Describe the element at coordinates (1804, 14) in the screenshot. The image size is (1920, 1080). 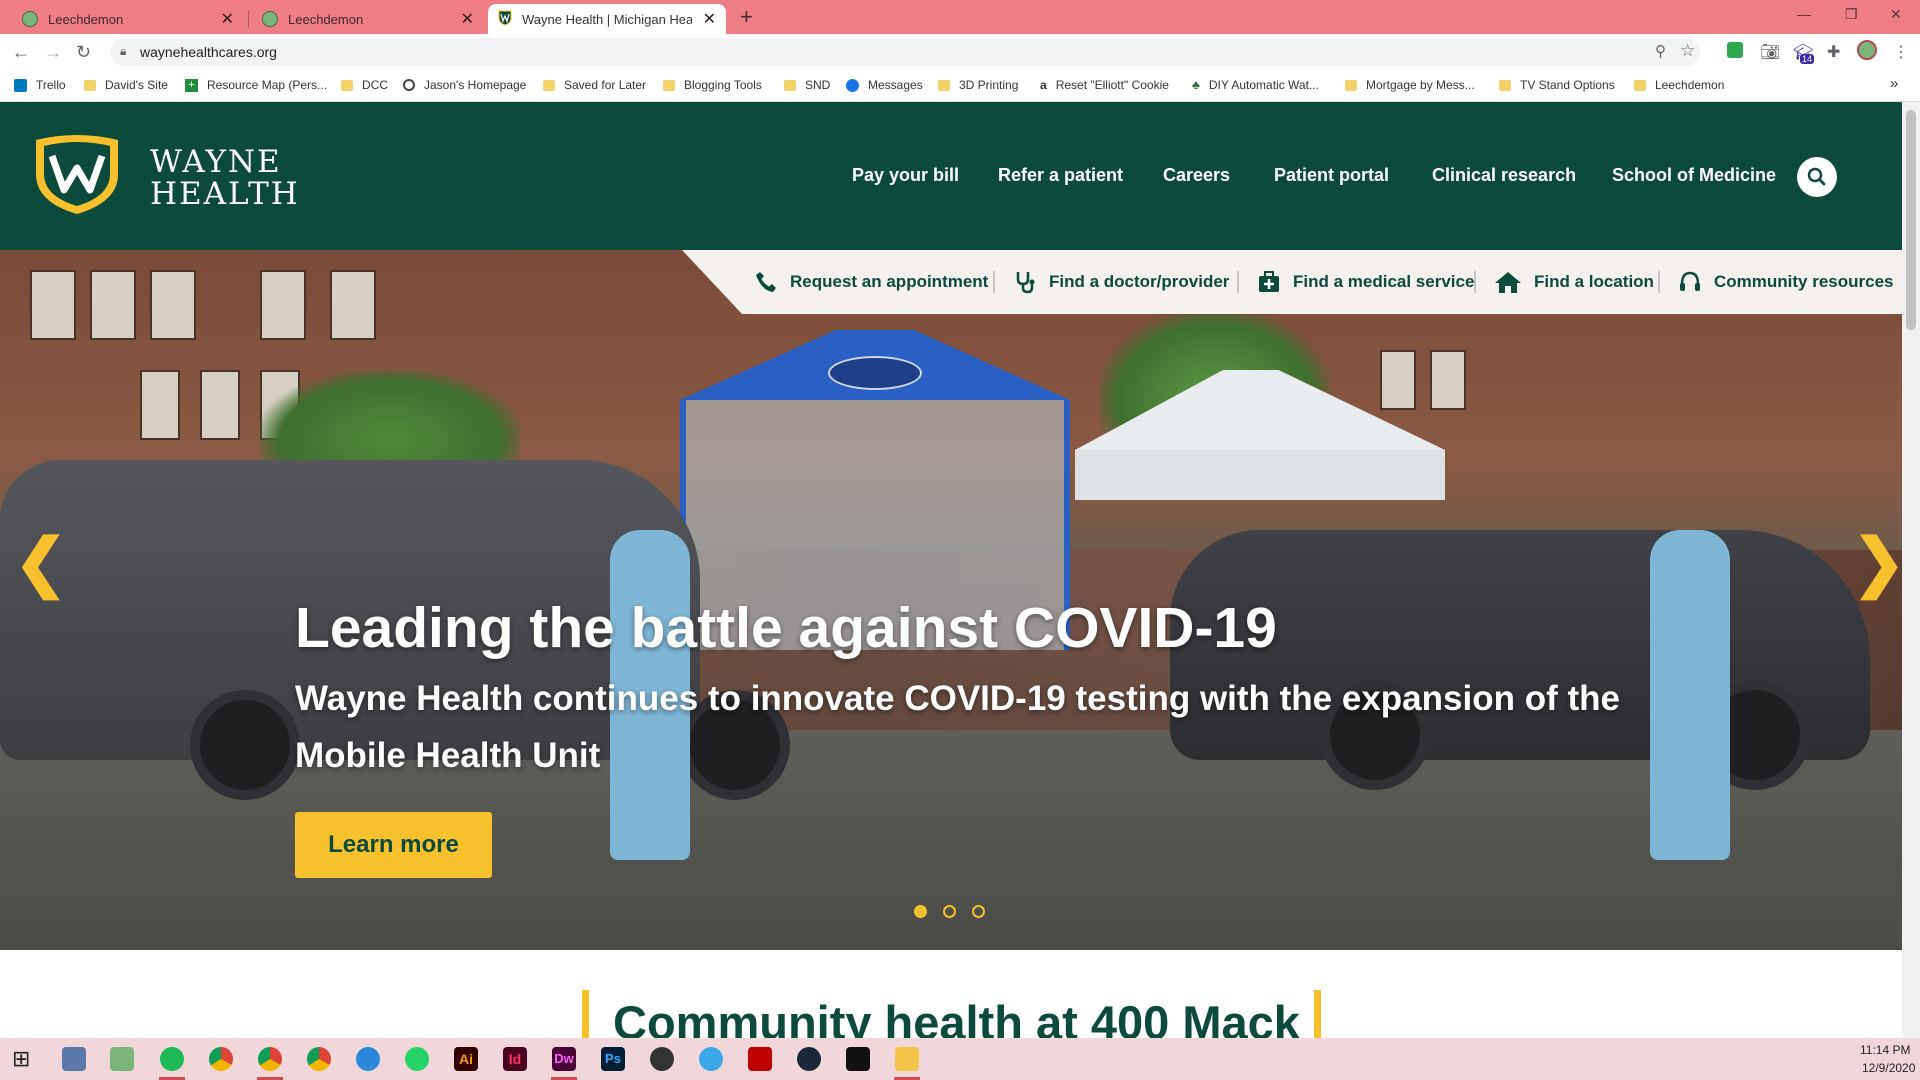
I see `minimize-icon: —` at that location.